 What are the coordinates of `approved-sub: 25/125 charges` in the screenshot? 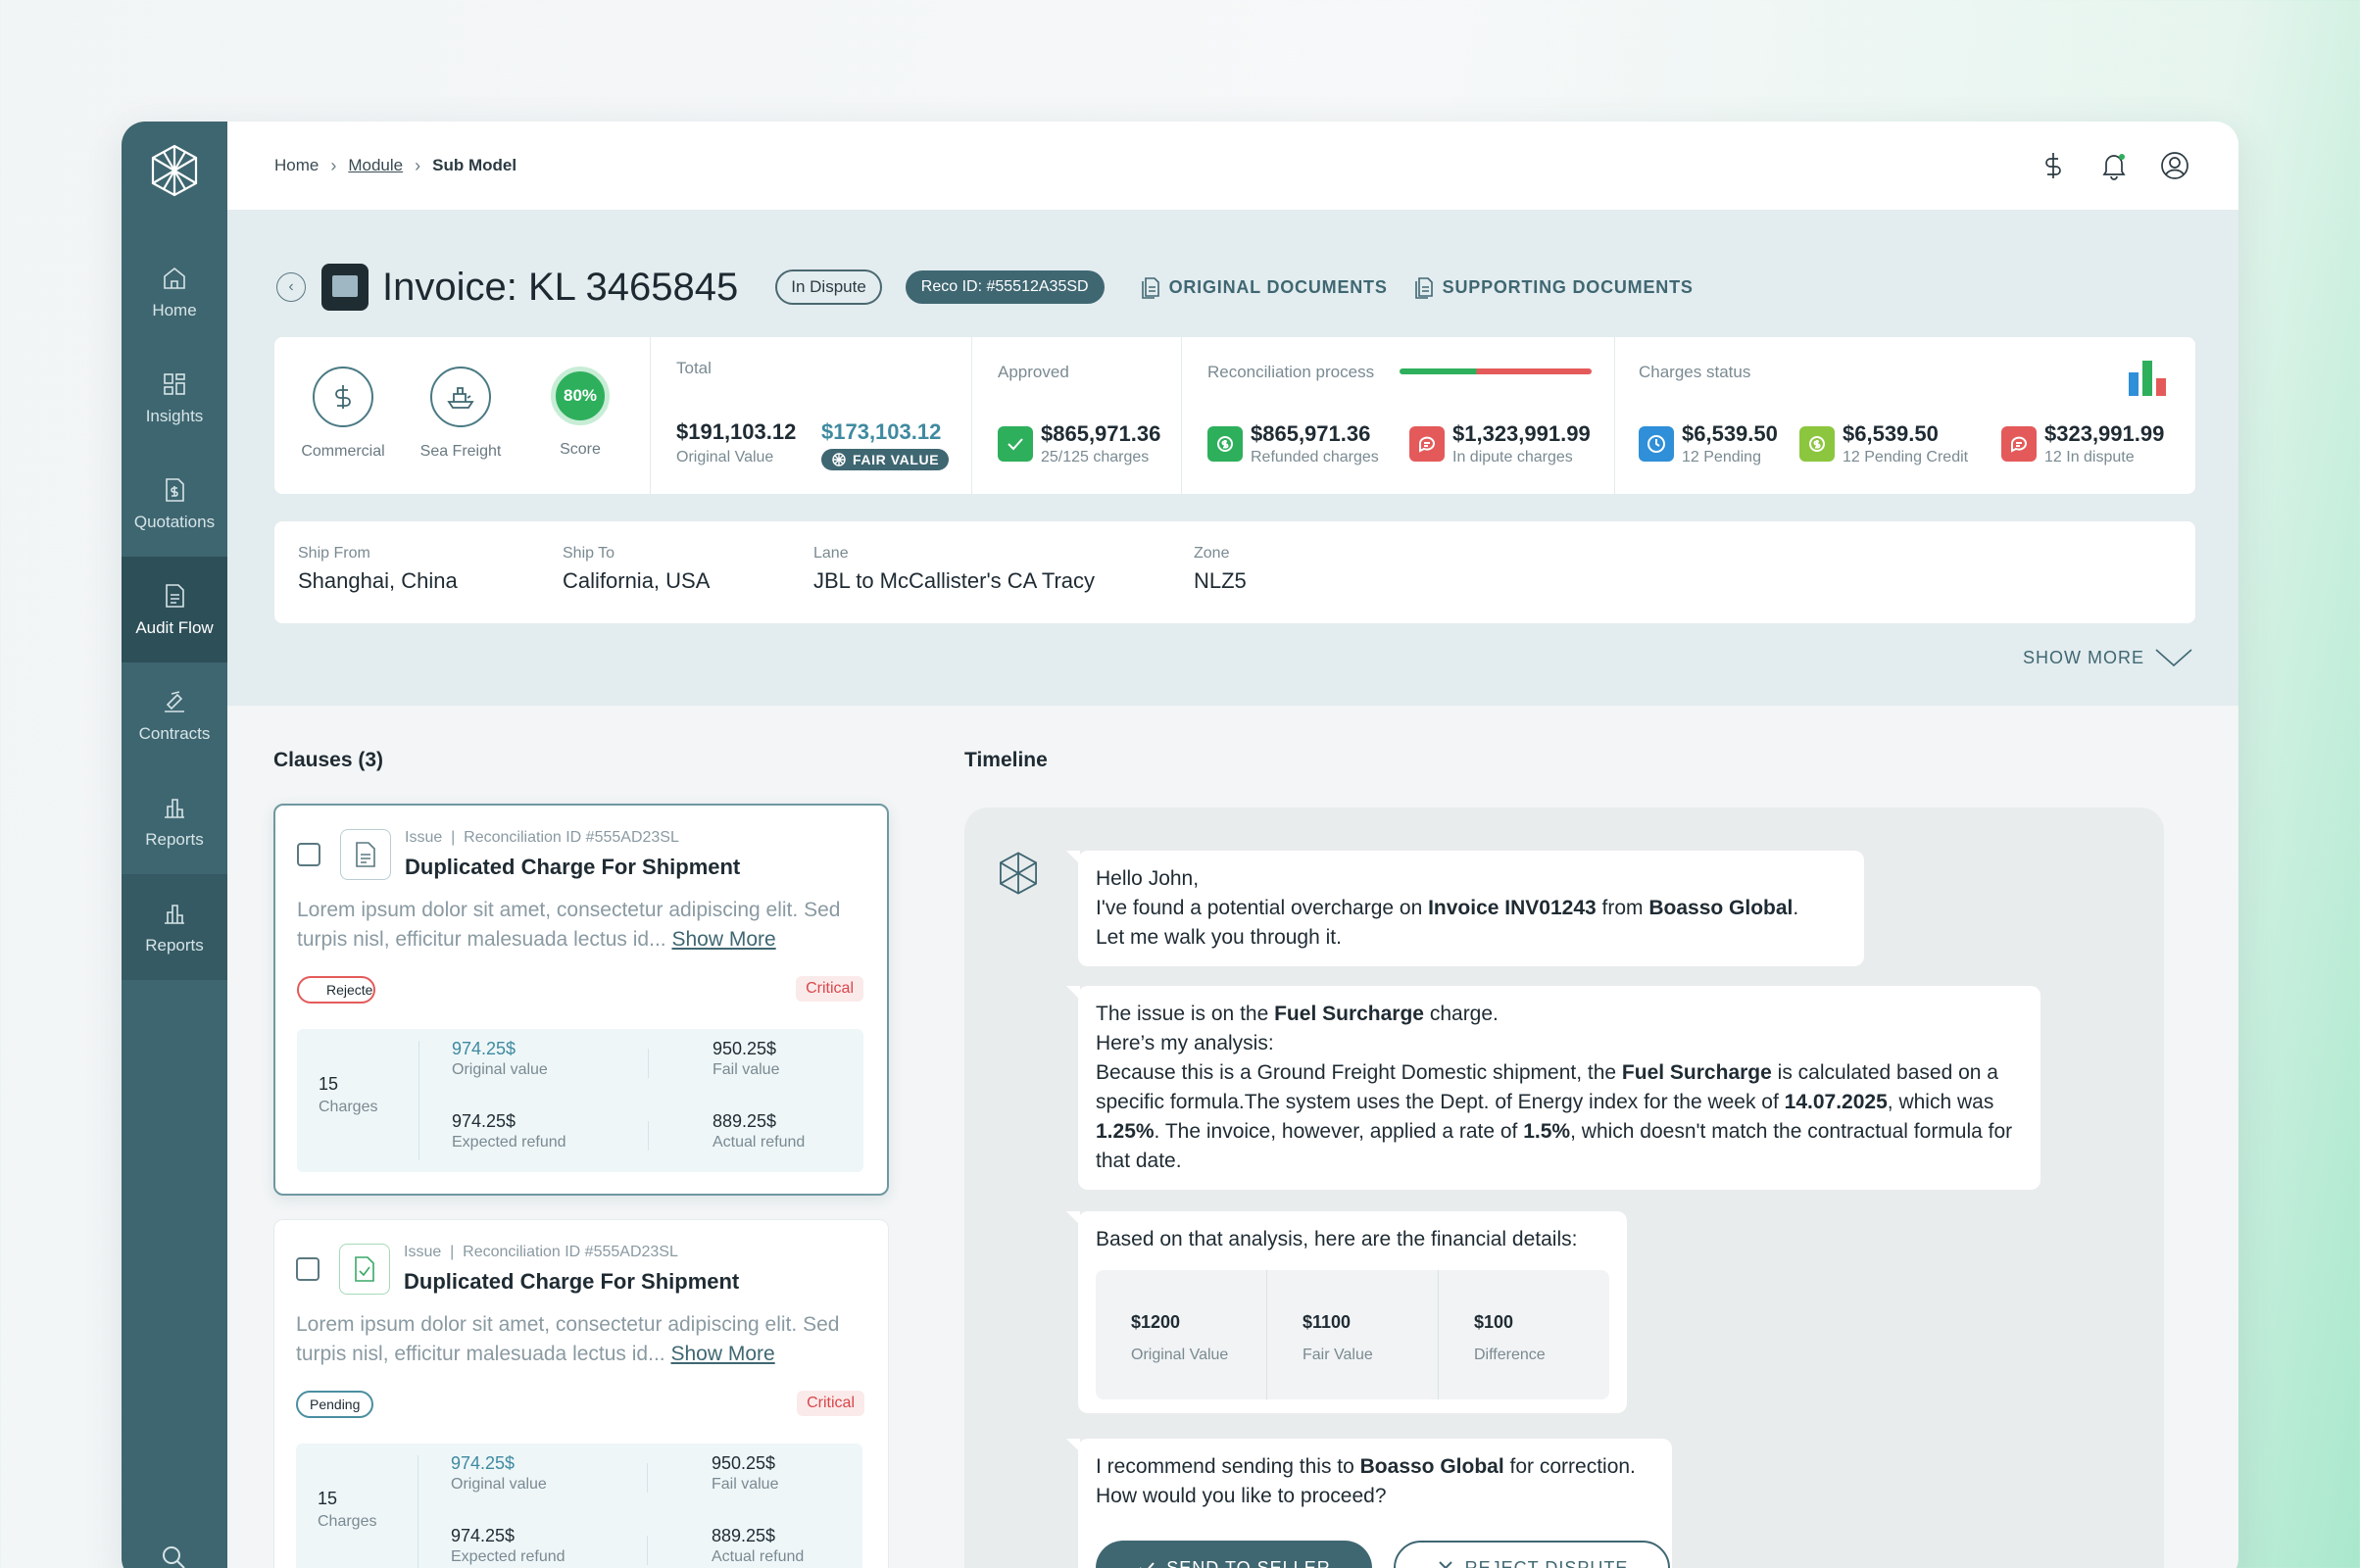 It's located at (1095, 457).